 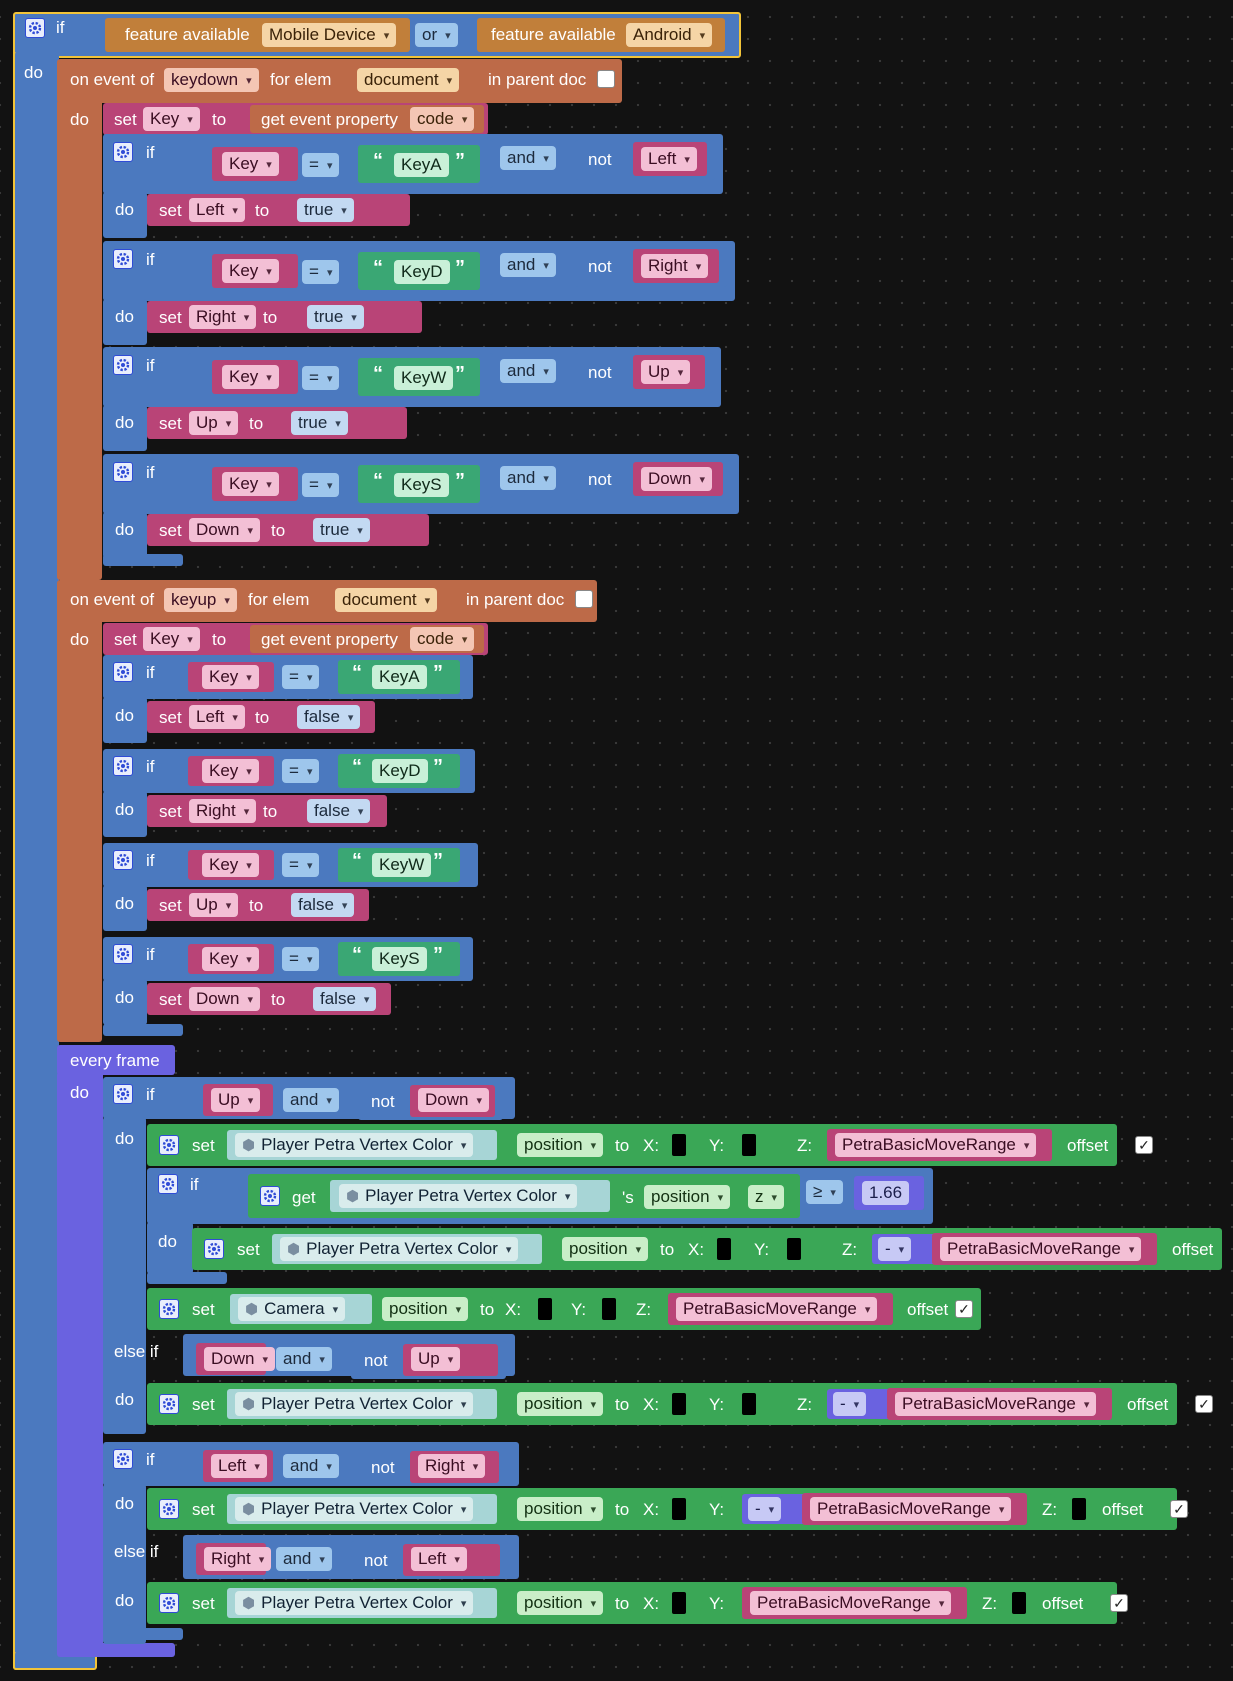 What do you see at coordinates (669, 35) in the screenshot?
I see `feature-dropdown: Android` at bounding box center [669, 35].